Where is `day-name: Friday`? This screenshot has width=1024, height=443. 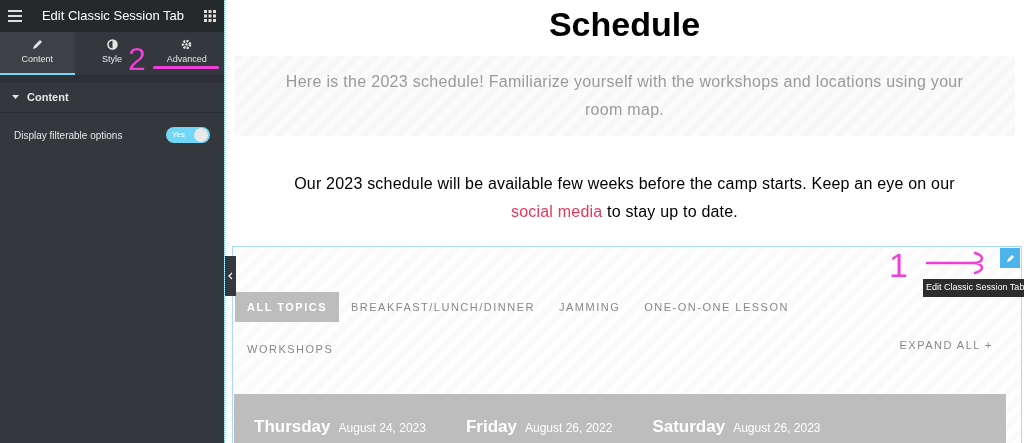
day-name: Friday is located at coordinates (491, 427).